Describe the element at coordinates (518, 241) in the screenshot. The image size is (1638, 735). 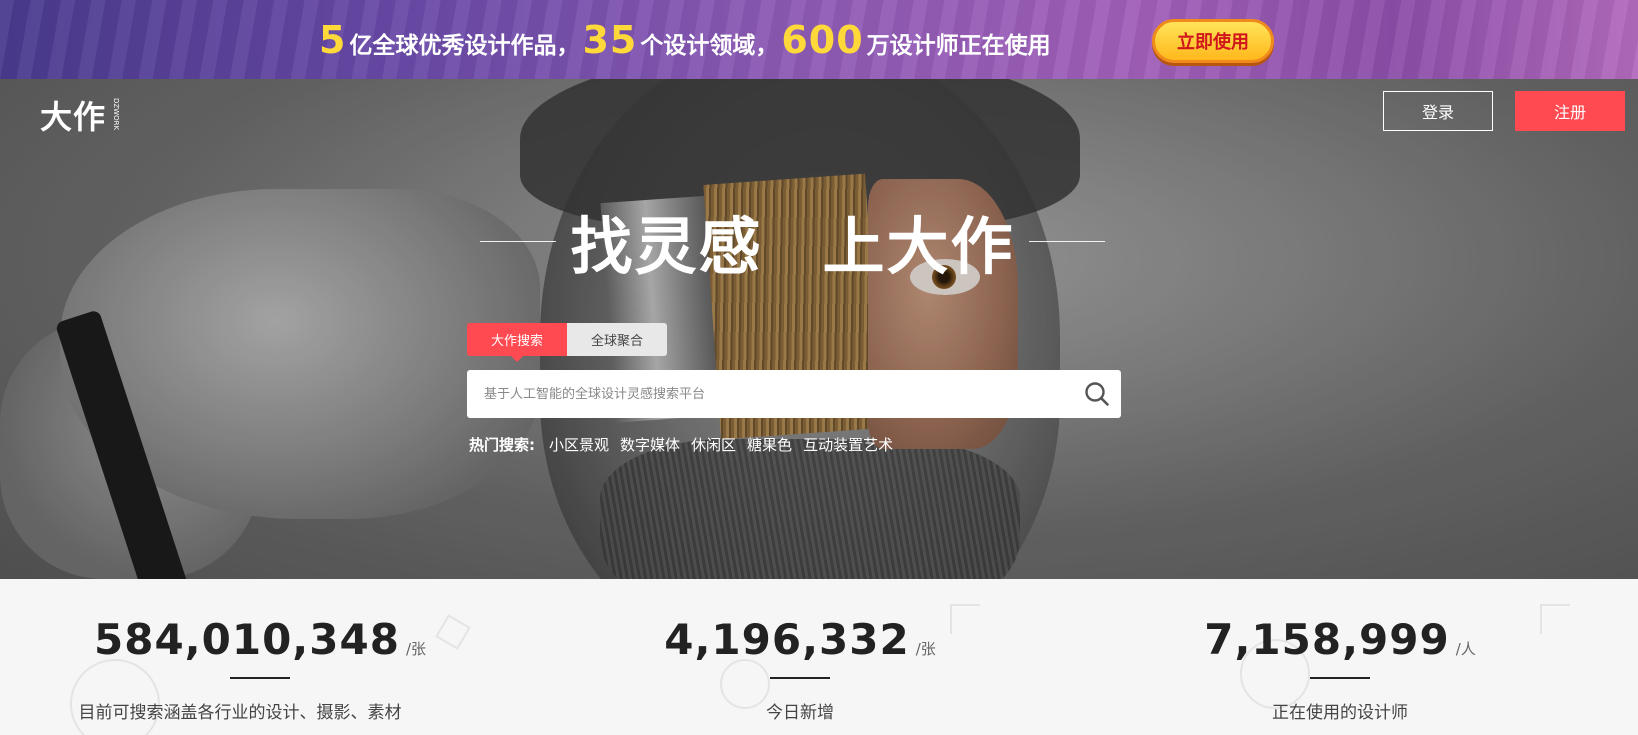
I see `slogan-divider-left` at that location.